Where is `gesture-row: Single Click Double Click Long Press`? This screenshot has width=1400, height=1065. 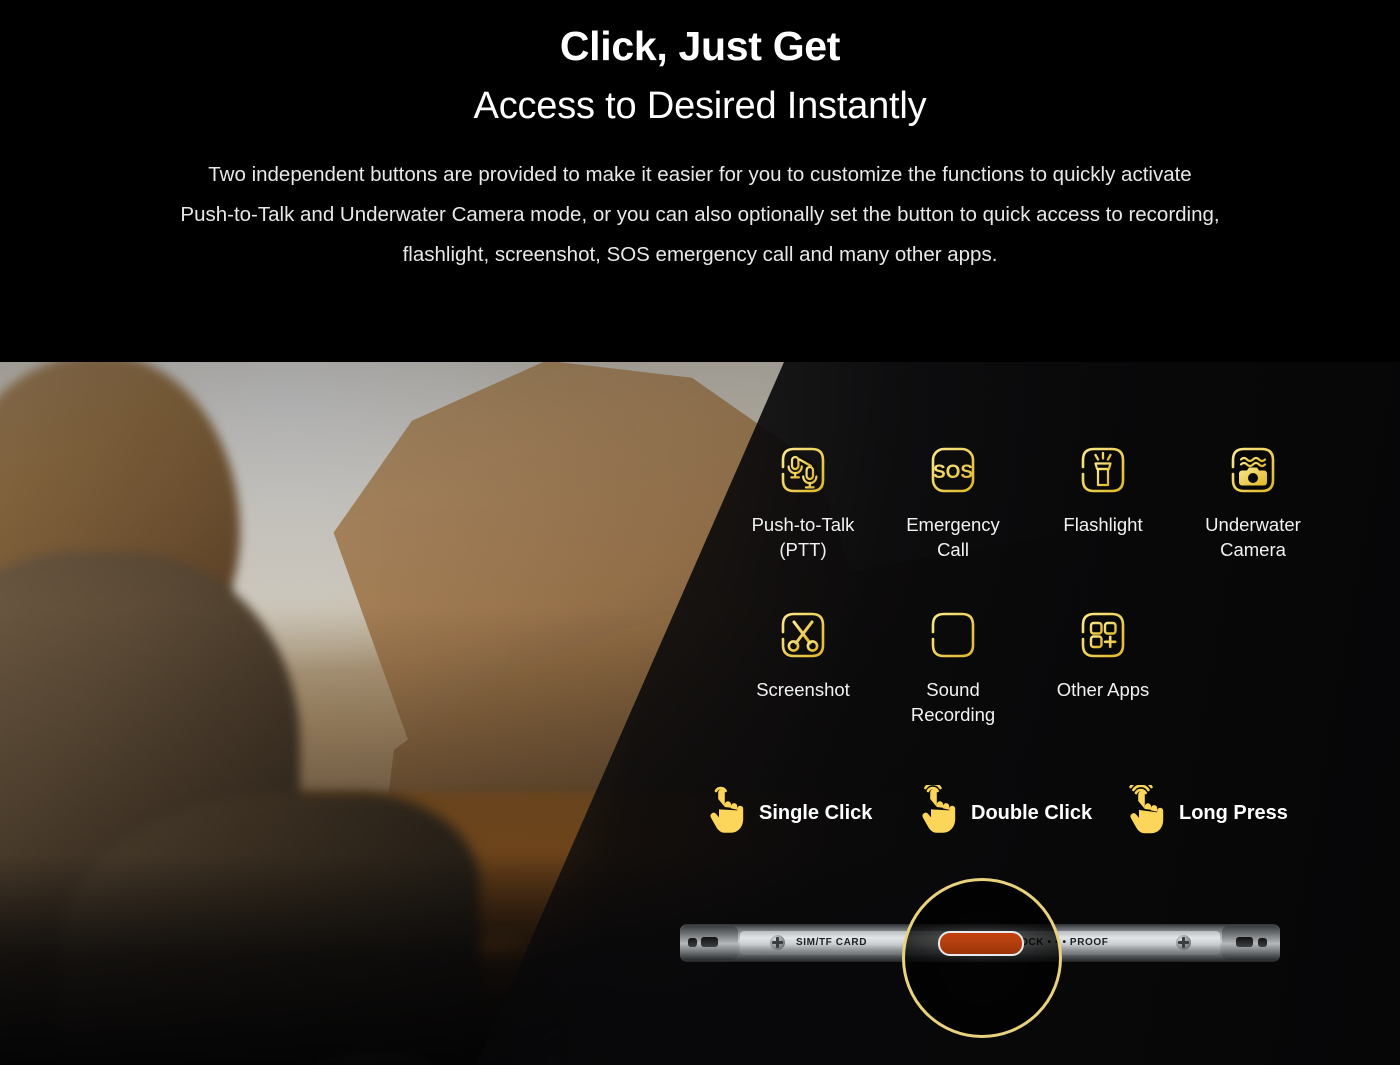 gesture-row: Single Click Double Click Long Press is located at coordinates (1050, 812).